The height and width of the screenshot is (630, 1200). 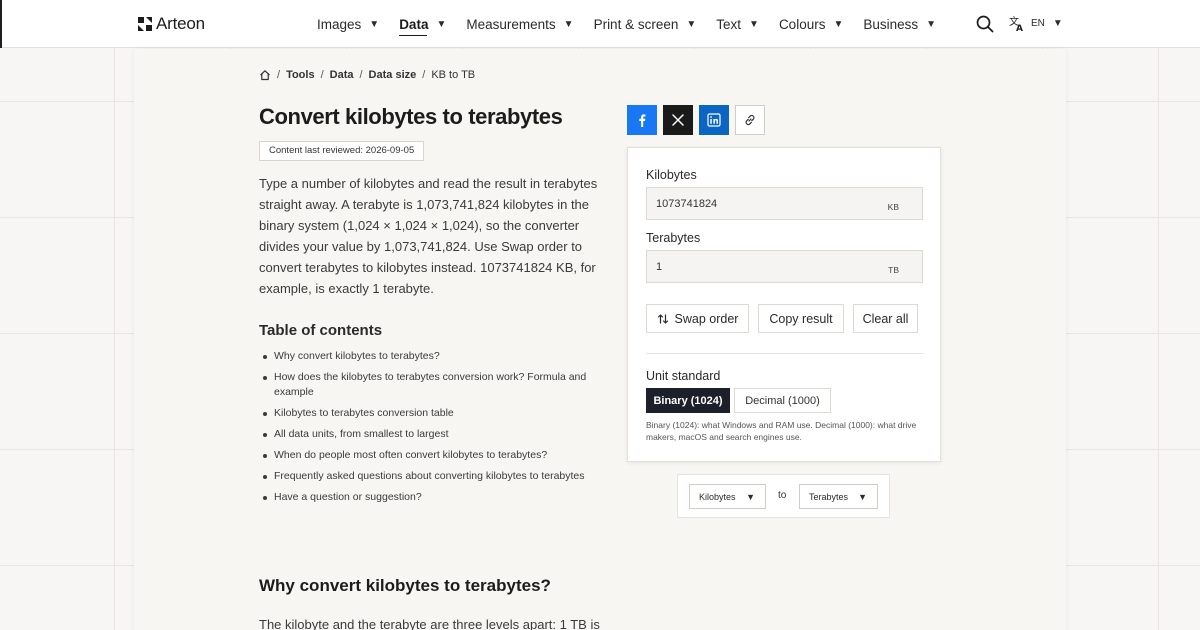 I want to click on share-x-button, so click(x=678, y=120).